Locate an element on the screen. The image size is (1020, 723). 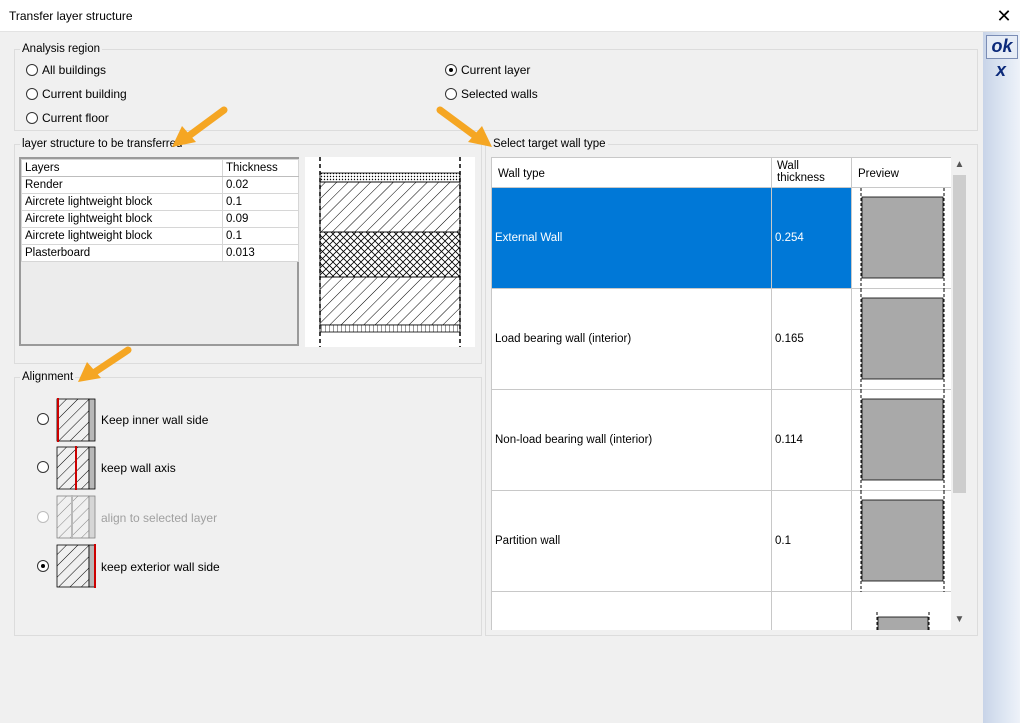
column-header-thickness: Thickness is located at coordinates (260, 168).